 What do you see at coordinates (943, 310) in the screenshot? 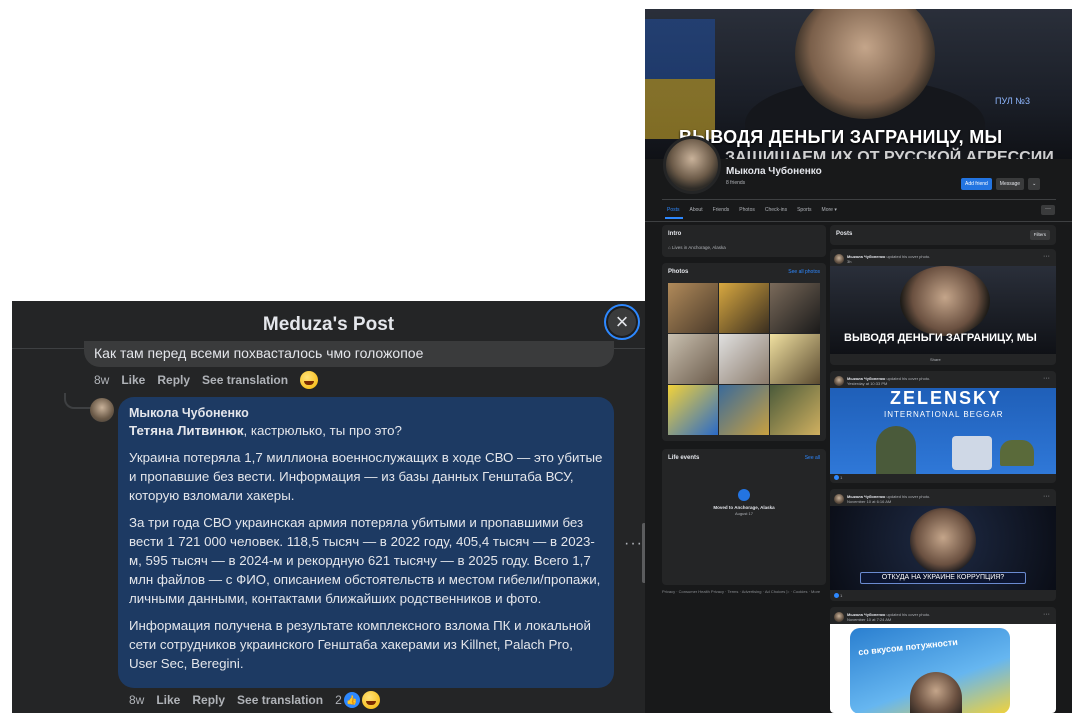
I see `post-image: ВЫВОДЯ ДЕНЬГИ ЗАГРАНИЦУ, МЫ` at bounding box center [943, 310].